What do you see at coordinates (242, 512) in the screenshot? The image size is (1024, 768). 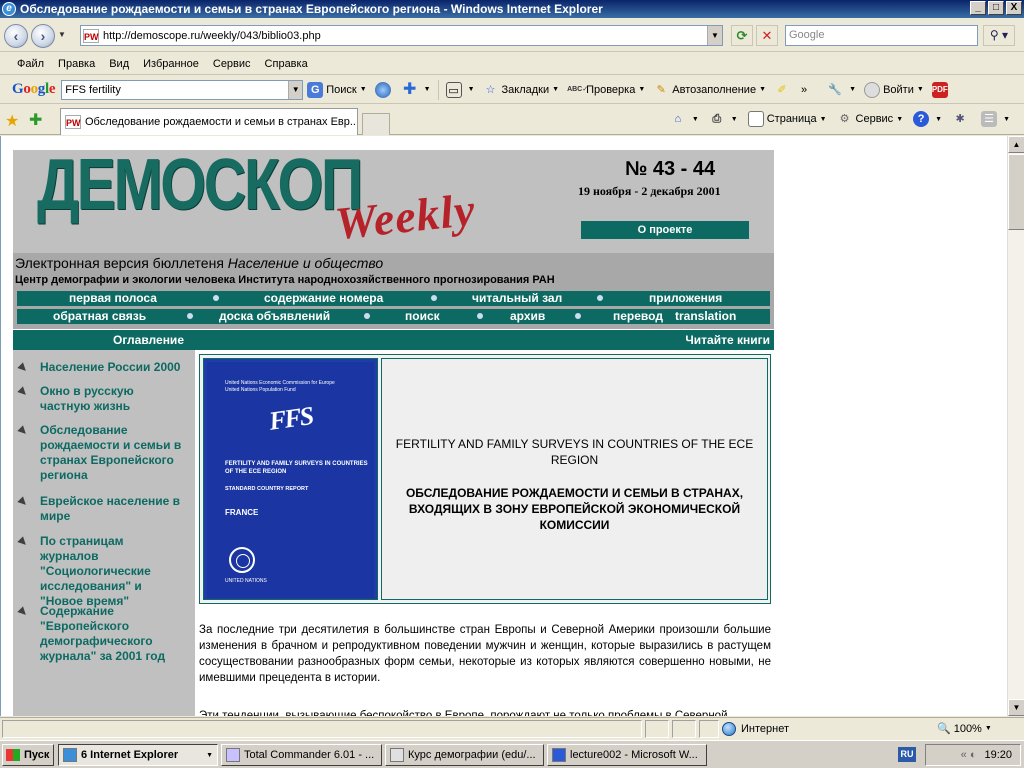 I see `cover-country: FRANCE` at bounding box center [242, 512].